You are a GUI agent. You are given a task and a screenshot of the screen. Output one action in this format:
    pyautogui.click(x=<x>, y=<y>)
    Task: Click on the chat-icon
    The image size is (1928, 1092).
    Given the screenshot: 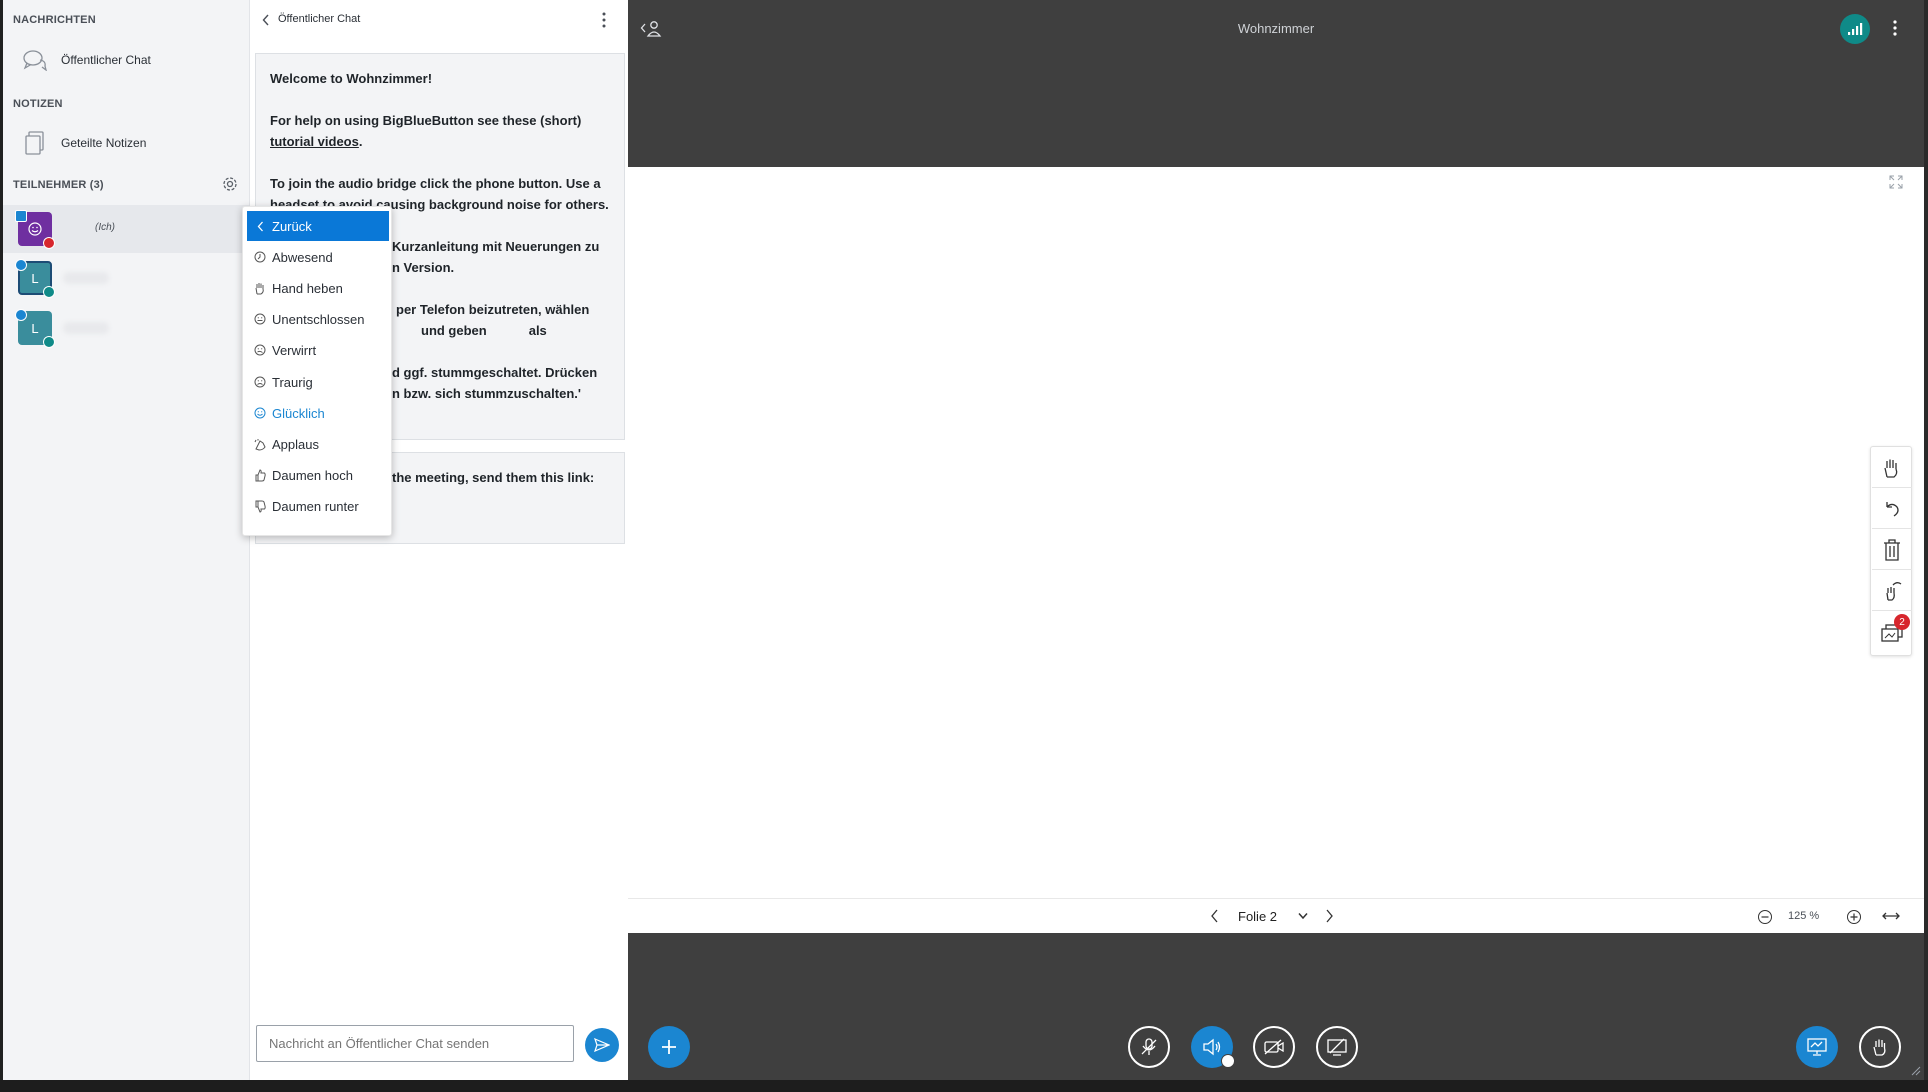 What is the action you would take?
    pyautogui.click(x=35, y=60)
    